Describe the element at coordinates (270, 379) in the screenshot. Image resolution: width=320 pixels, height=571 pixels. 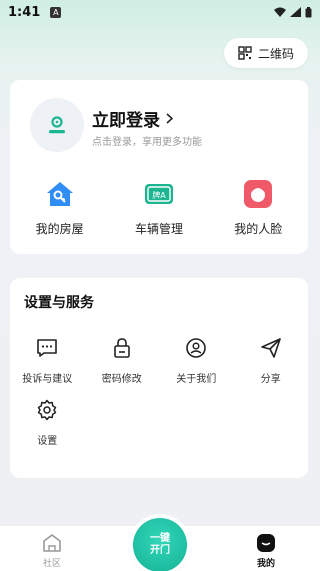
I see `settings-label-share: 分享` at that location.